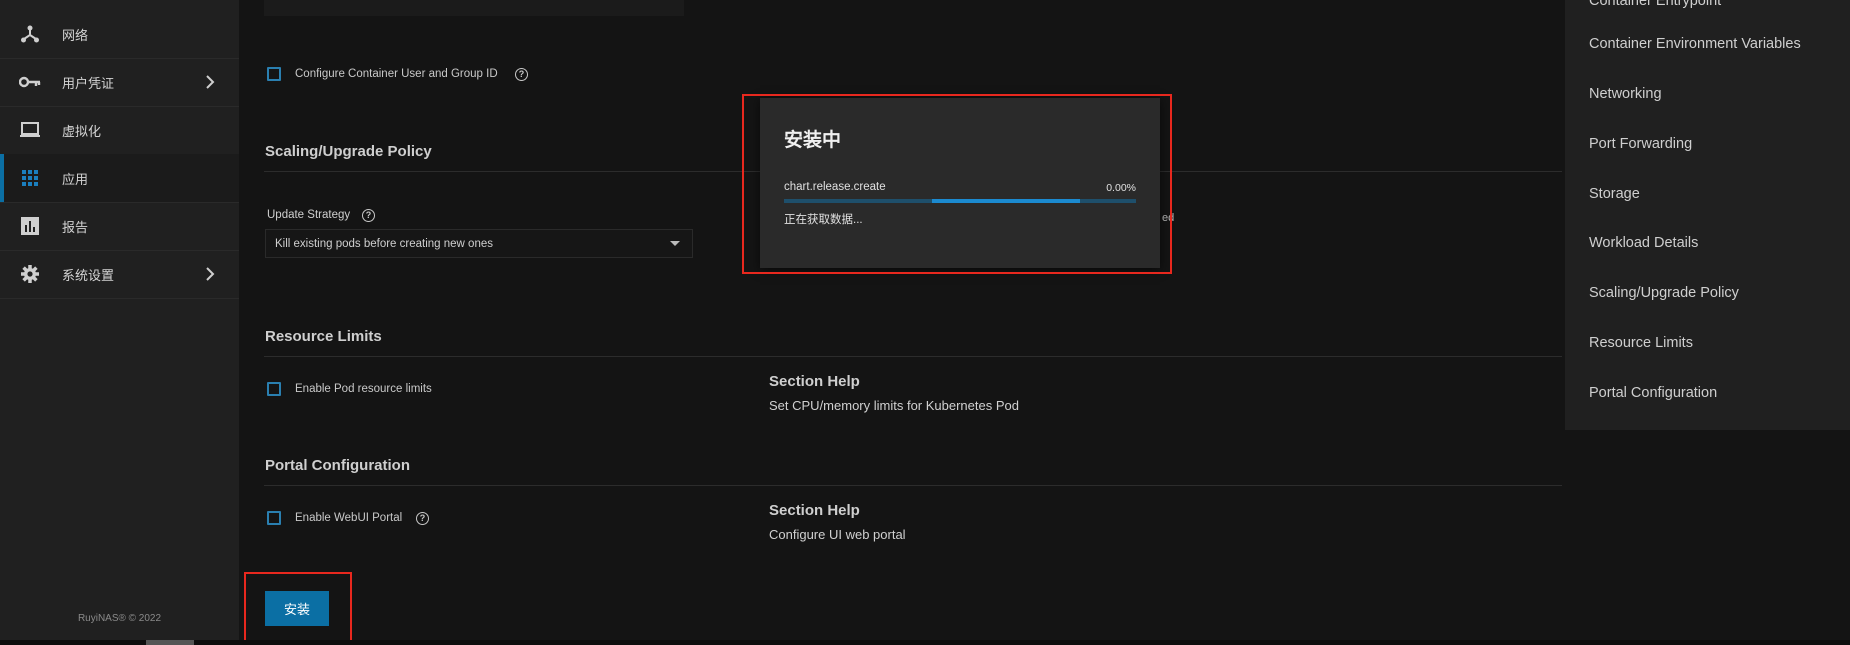 This screenshot has width=1850, height=645. I want to click on monitor-icon, so click(30, 130).